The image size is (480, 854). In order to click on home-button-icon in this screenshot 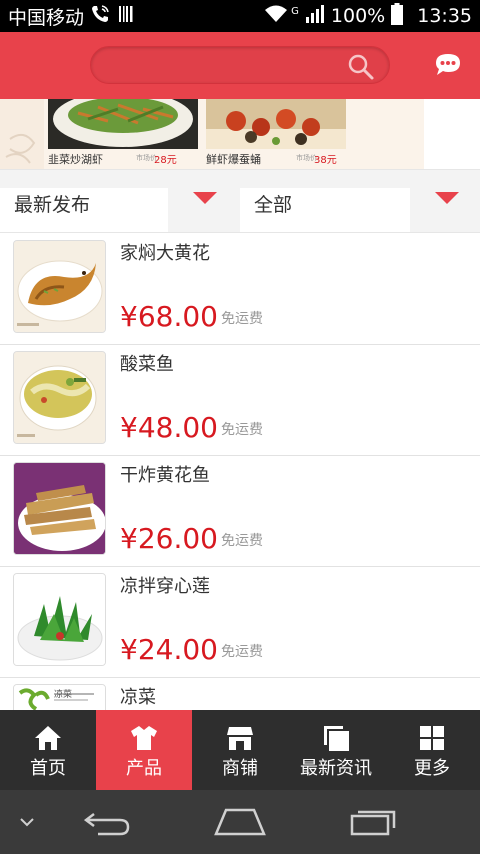, I will do `click(240, 823)`.